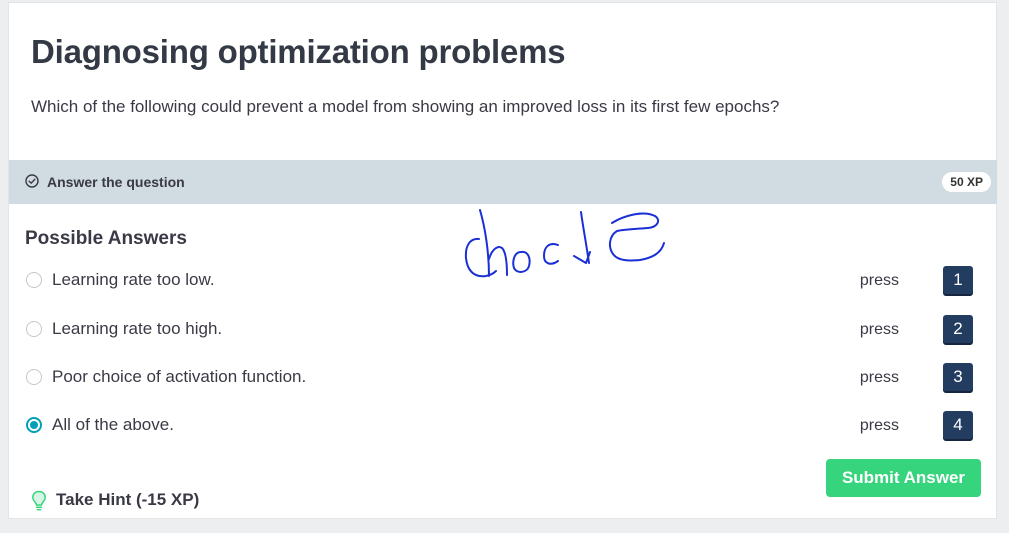 This screenshot has width=1009, height=533. What do you see at coordinates (106, 238) in the screenshot?
I see `possible-answers-heading: Possible Answers` at bounding box center [106, 238].